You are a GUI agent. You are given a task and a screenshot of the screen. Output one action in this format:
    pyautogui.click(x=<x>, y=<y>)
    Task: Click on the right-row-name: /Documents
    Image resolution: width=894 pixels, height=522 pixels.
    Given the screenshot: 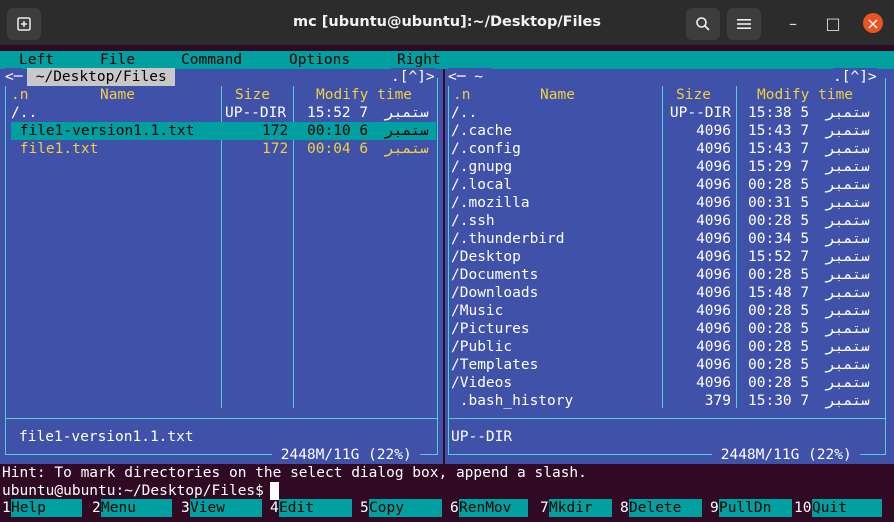 What is the action you would take?
    pyautogui.click(x=495, y=275)
    